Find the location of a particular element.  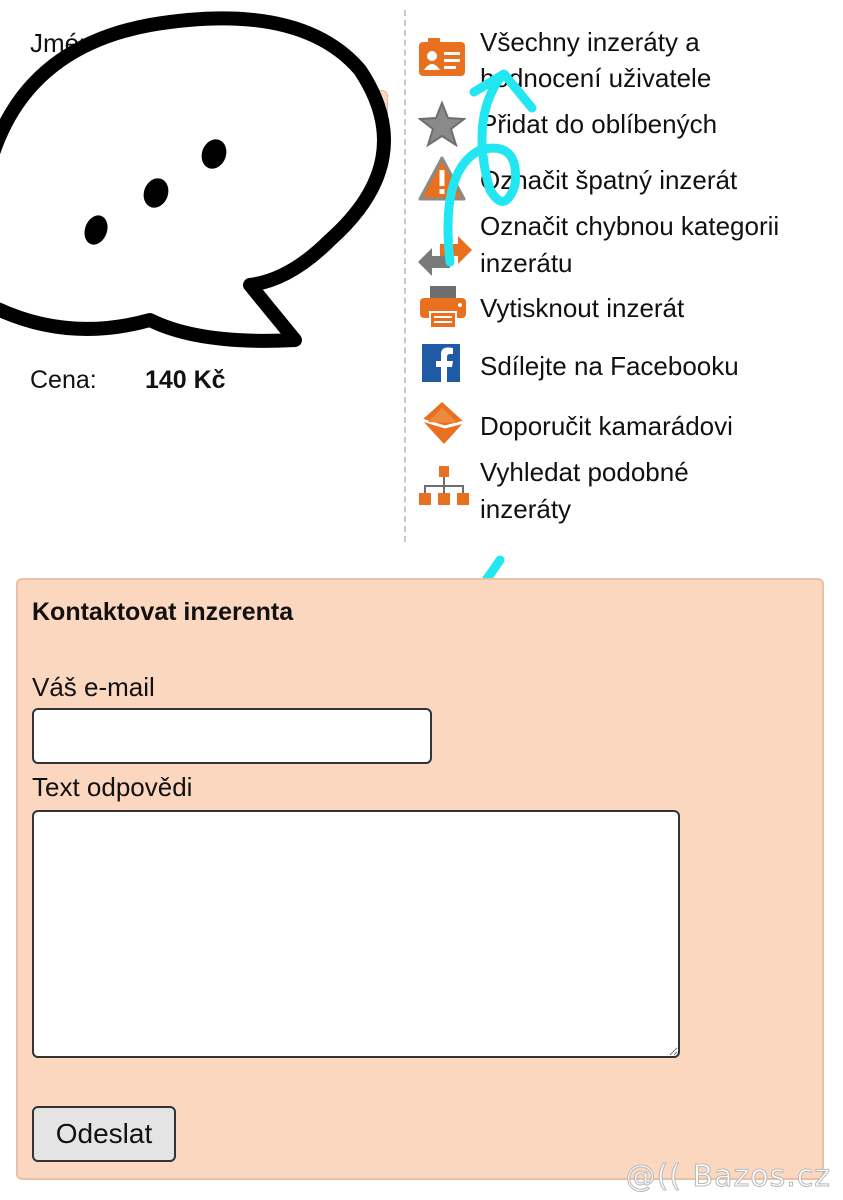

envelope-icon is located at coordinates (443, 425).